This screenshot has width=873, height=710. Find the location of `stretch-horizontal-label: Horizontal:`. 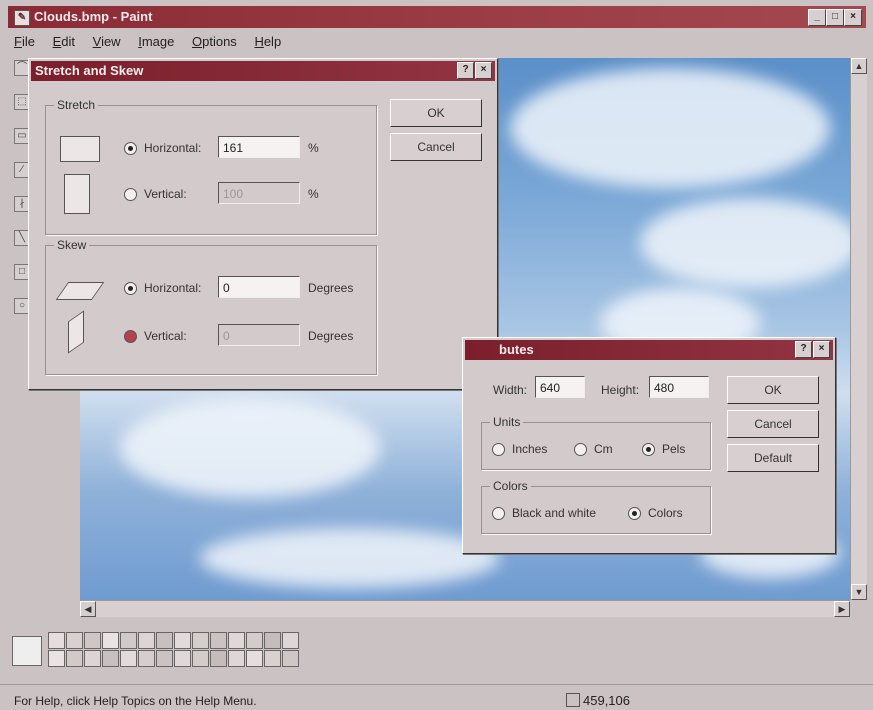

stretch-horizontal-label: Horizontal: is located at coordinates (173, 148).